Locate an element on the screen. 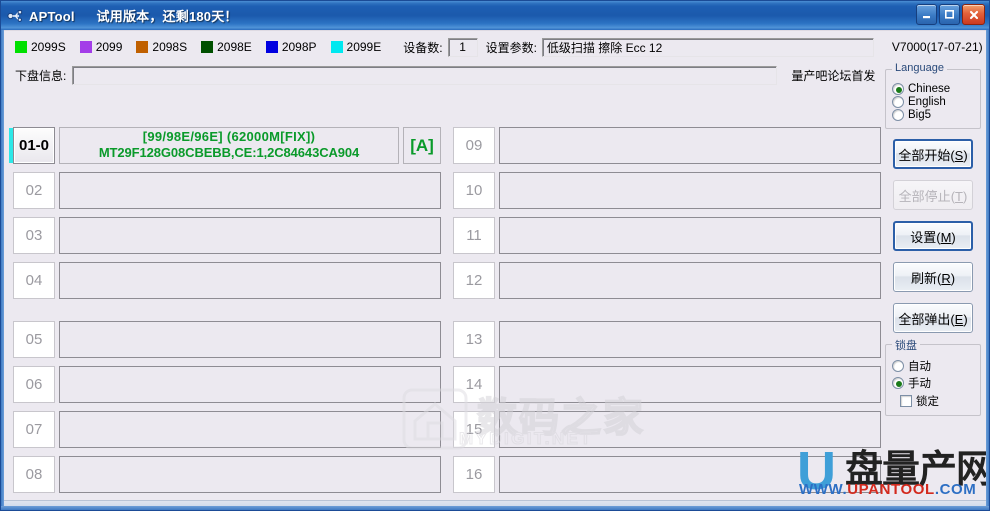 The height and width of the screenshot is (511, 990). lock-label: 手动 is located at coordinates (919, 384).